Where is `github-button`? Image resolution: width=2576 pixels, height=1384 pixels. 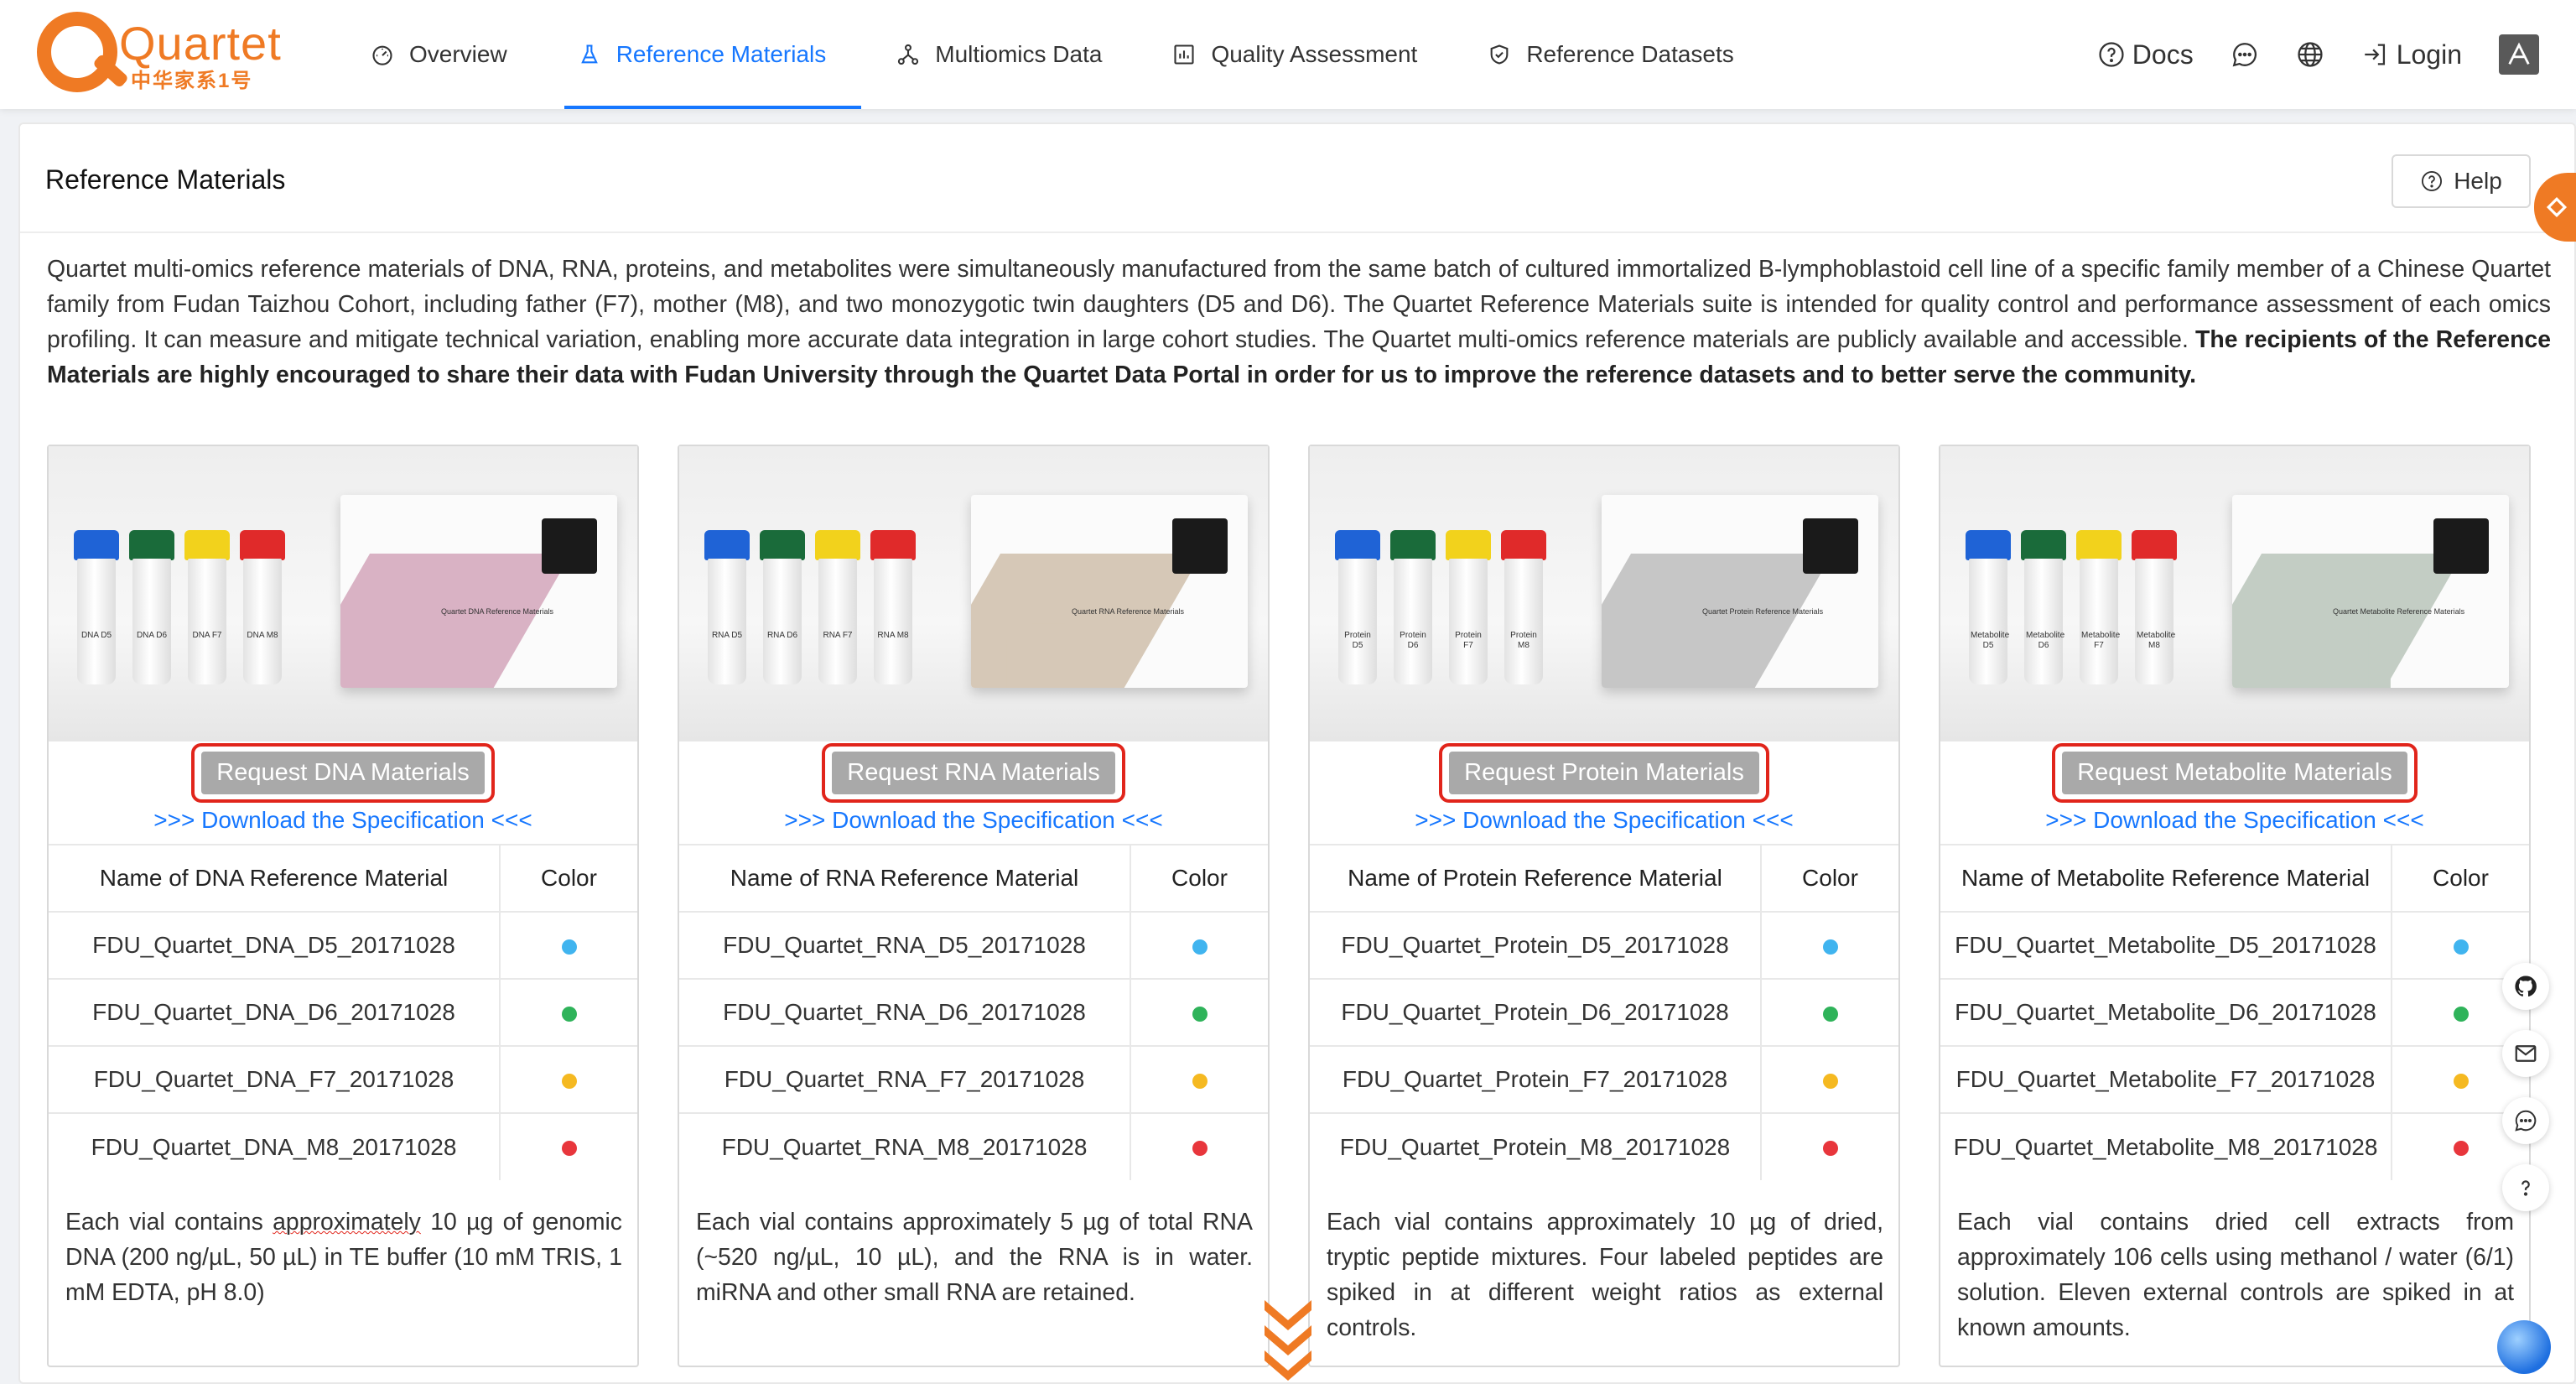
github-button is located at coordinates (2525, 986).